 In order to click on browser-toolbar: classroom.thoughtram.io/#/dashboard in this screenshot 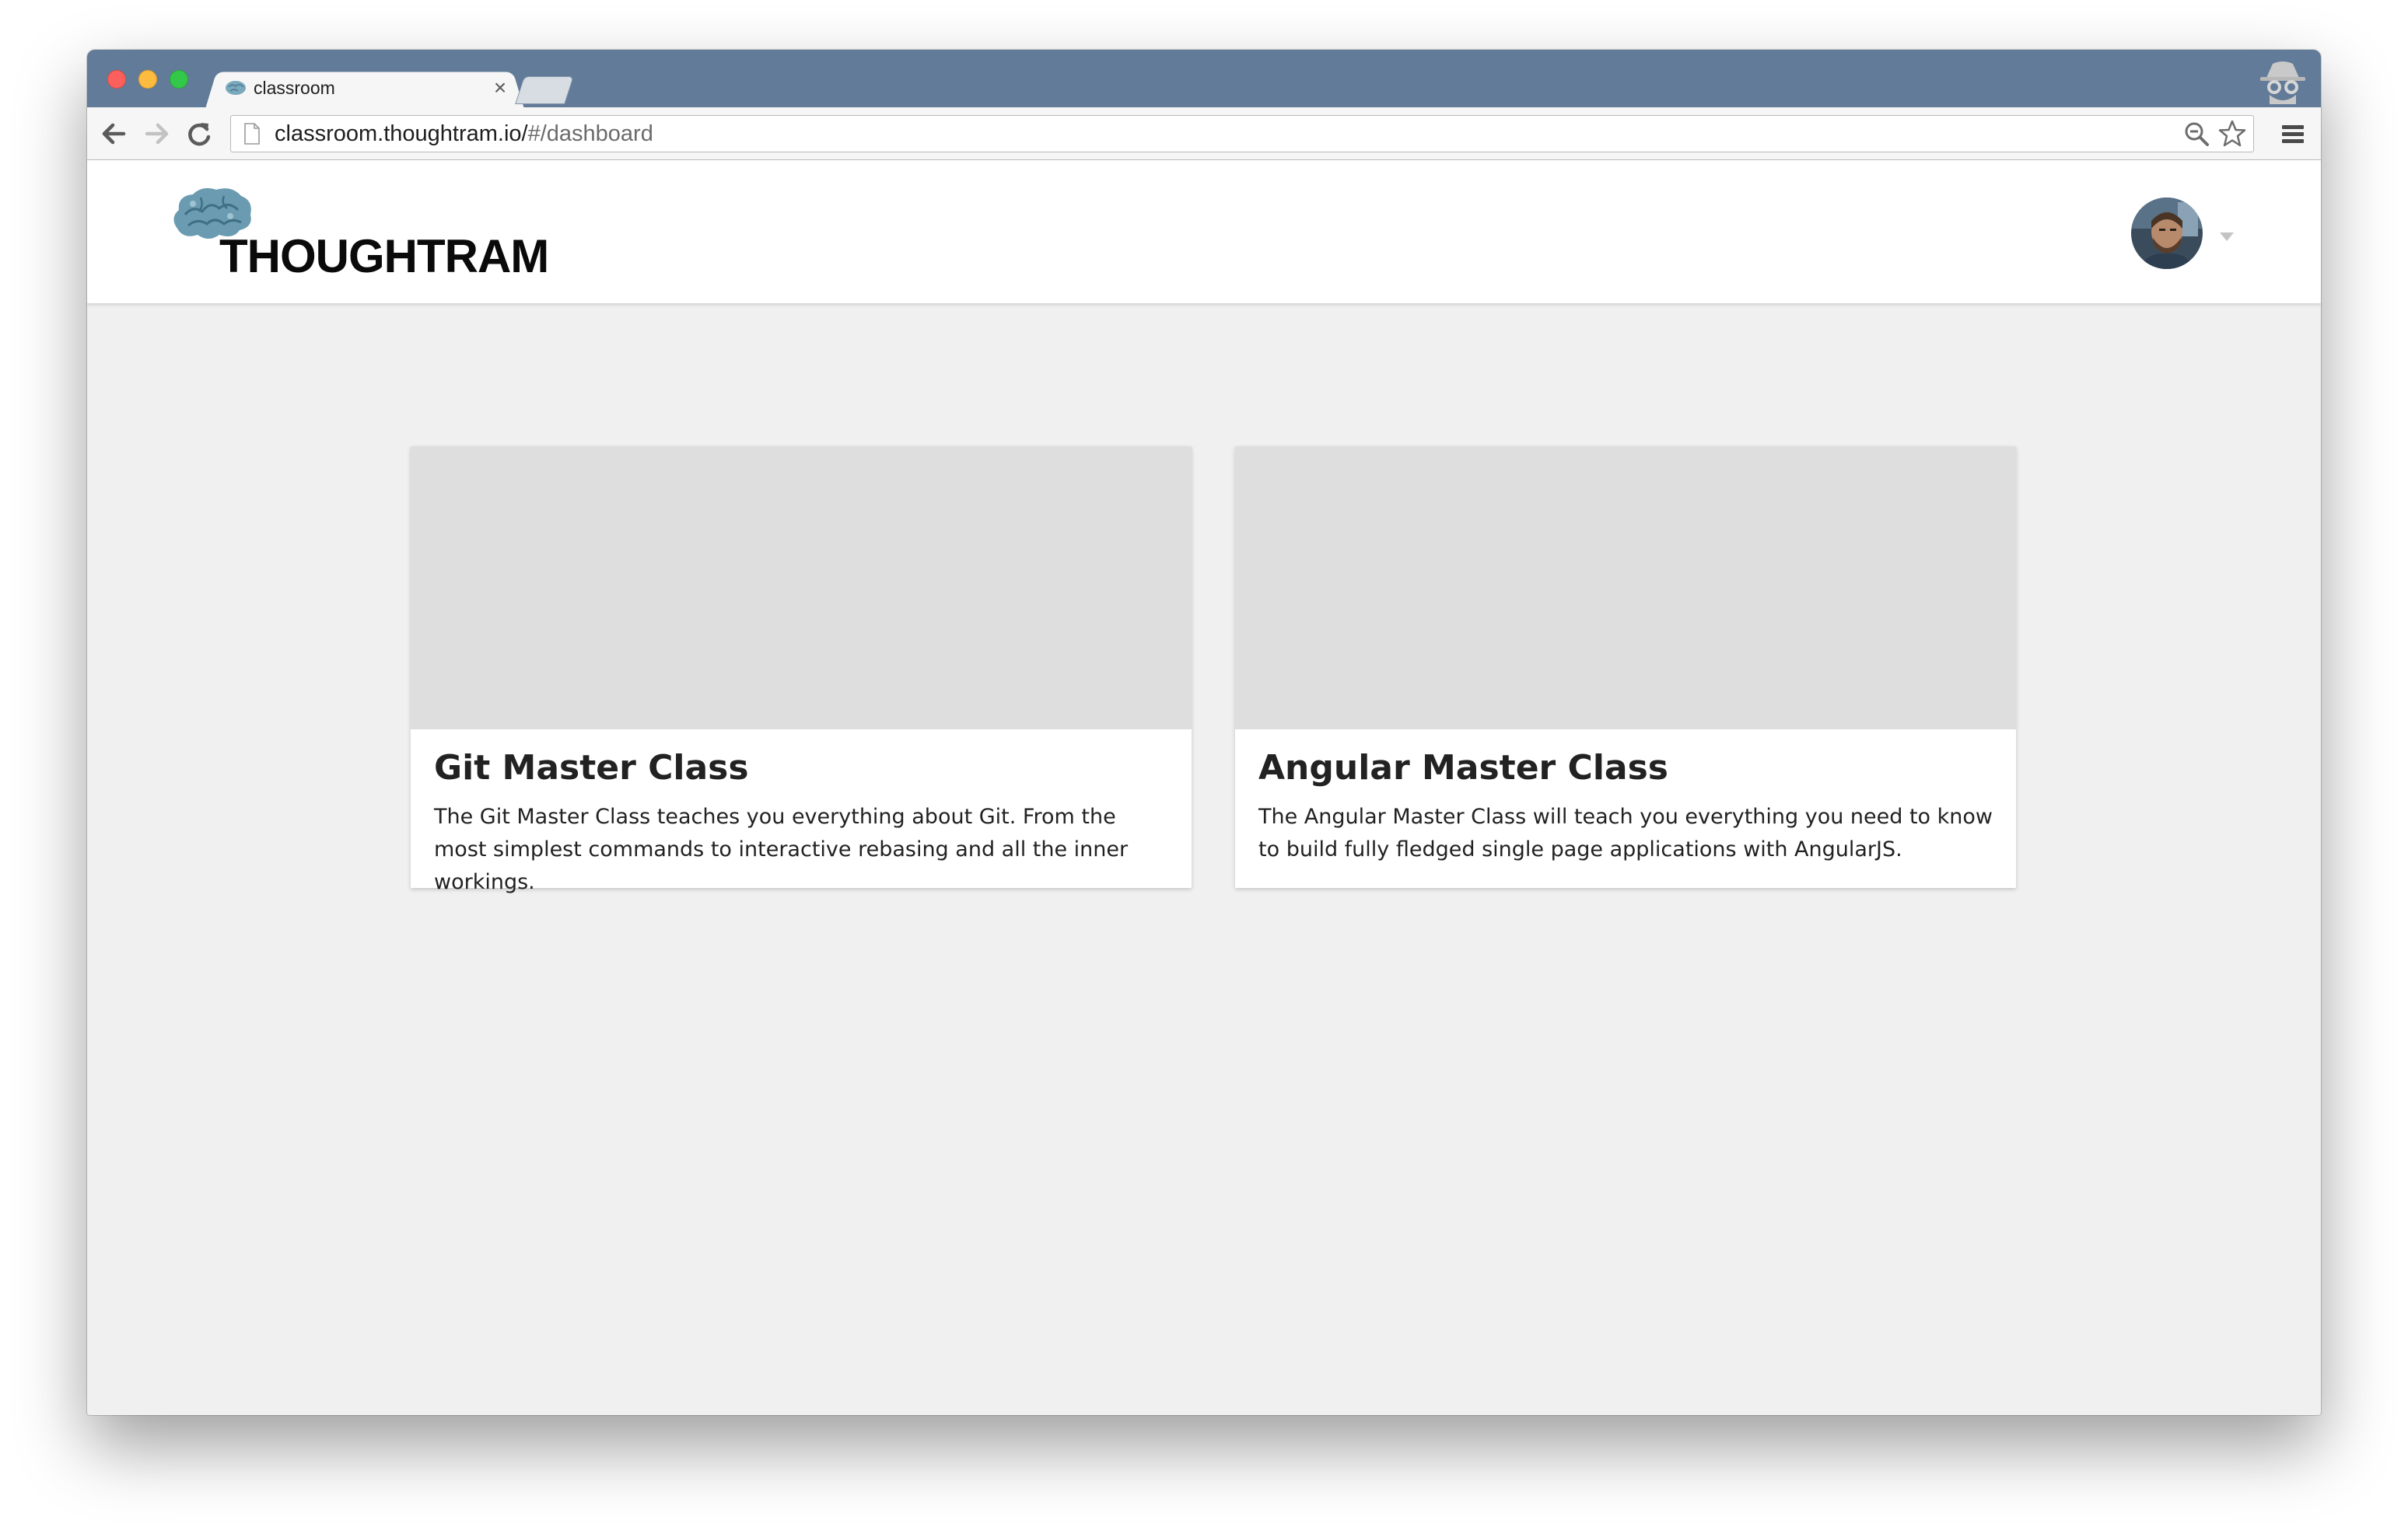, I will do `click(1204, 133)`.